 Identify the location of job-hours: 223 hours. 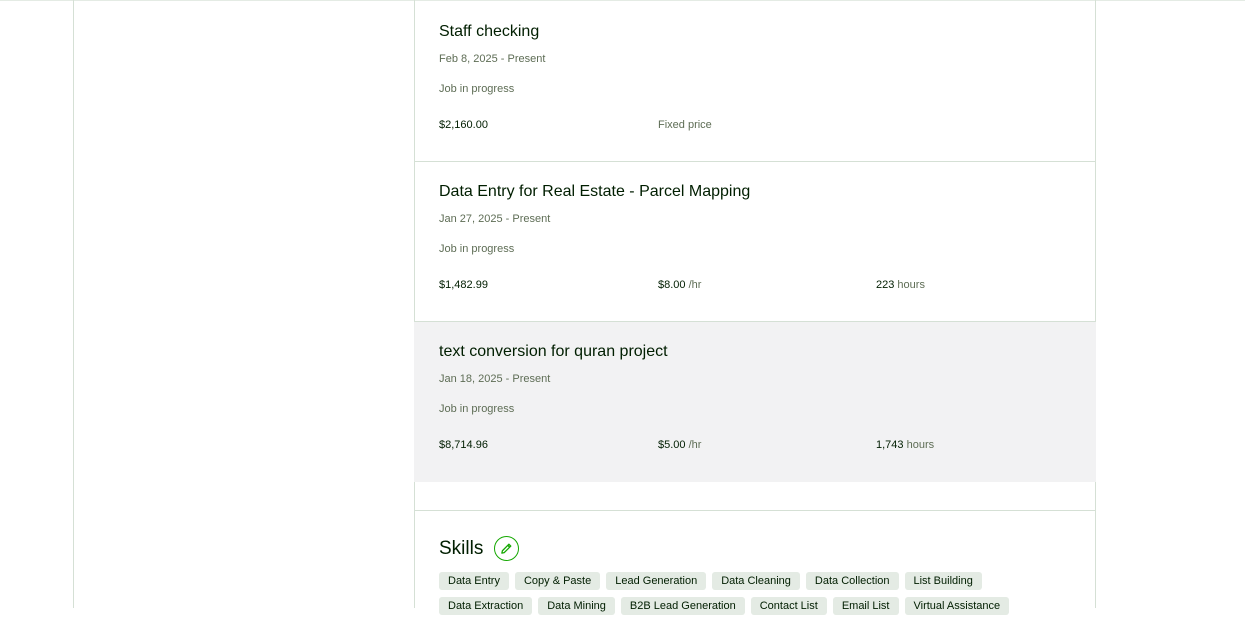
(900, 285).